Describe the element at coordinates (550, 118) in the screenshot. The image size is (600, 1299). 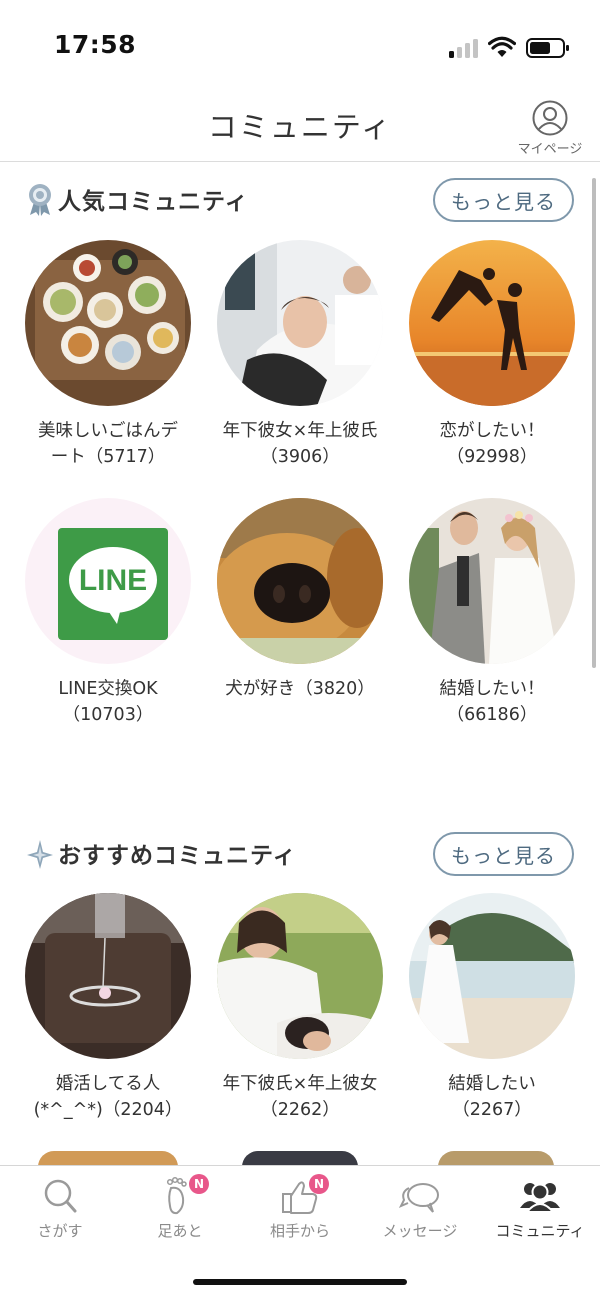
I see `user-icon` at that location.